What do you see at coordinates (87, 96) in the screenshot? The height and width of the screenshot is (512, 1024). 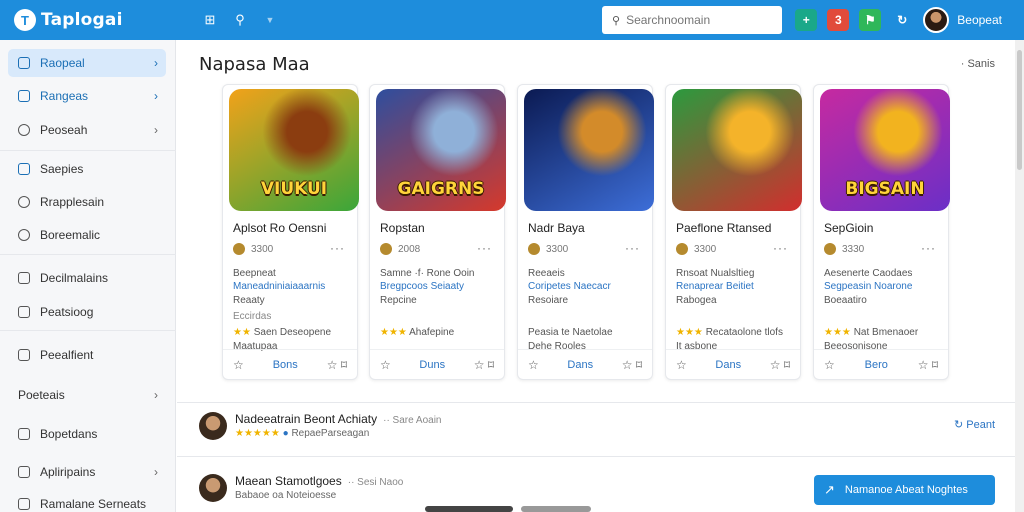 I see `sidebar-item-1: Rangeas ›` at bounding box center [87, 96].